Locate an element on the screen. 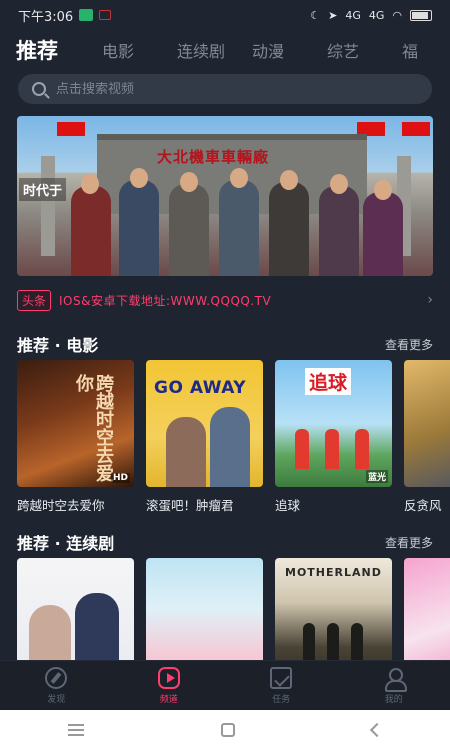 The width and height of the screenshot is (450, 750). movie-poster: 跨越时空去爱你 HD is located at coordinates (75, 423).